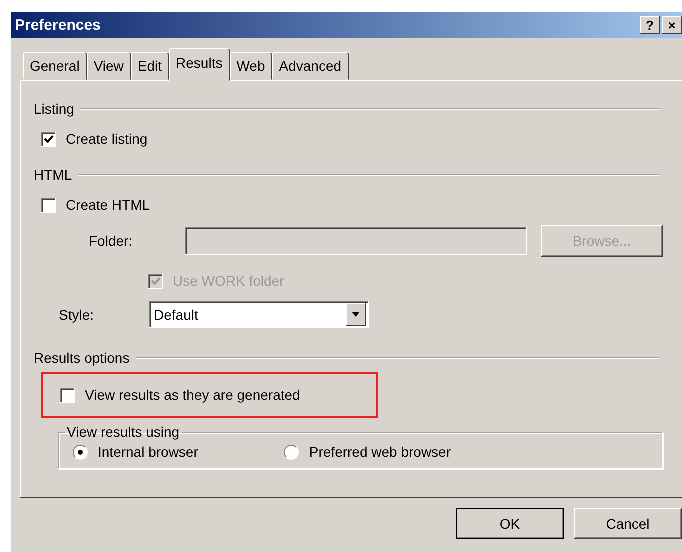 The width and height of the screenshot is (682, 552). What do you see at coordinates (150, 66) in the screenshot?
I see `tab: Edit` at bounding box center [150, 66].